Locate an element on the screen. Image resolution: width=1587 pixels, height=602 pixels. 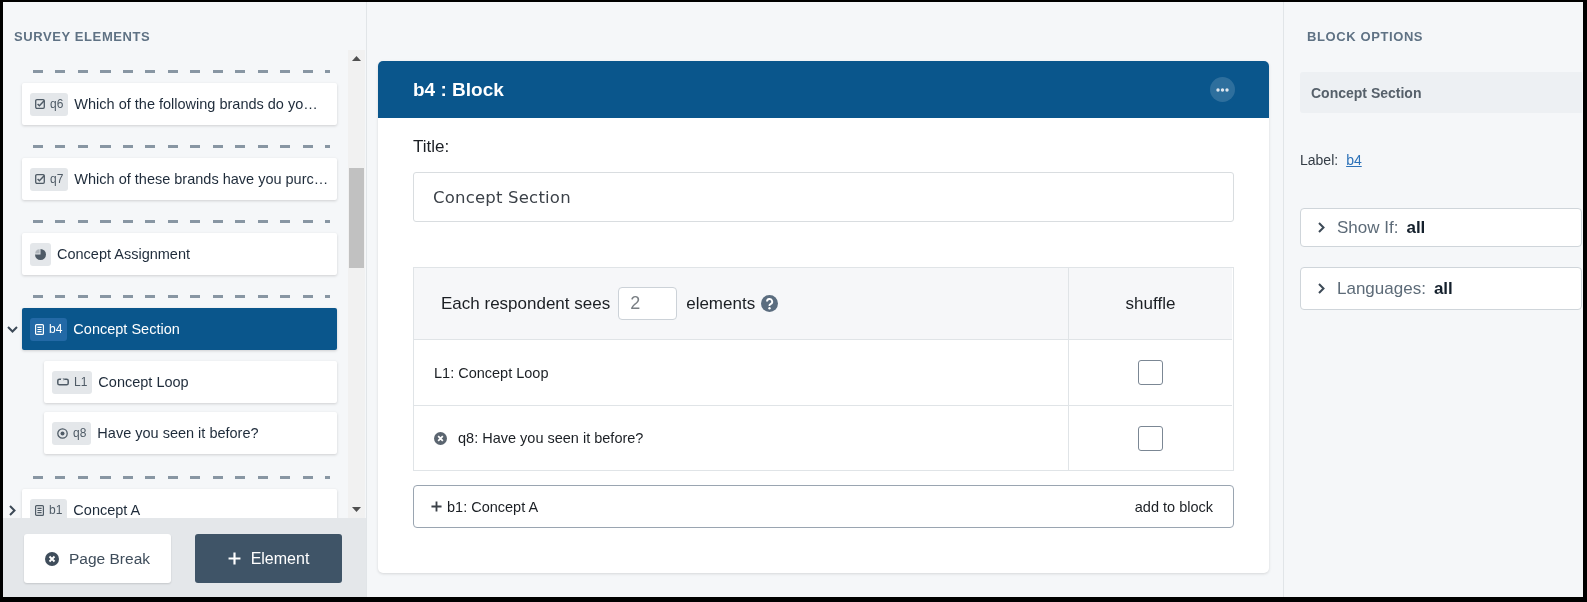
pie-chart-icon is located at coordinates (40, 254).